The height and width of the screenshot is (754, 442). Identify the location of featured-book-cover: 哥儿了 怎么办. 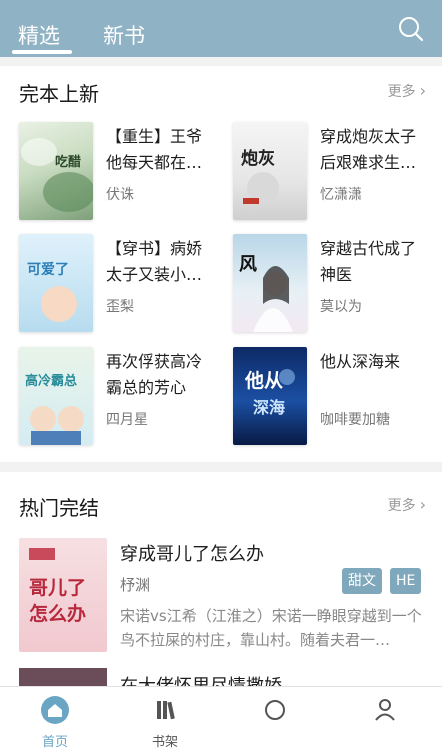
(63, 595).